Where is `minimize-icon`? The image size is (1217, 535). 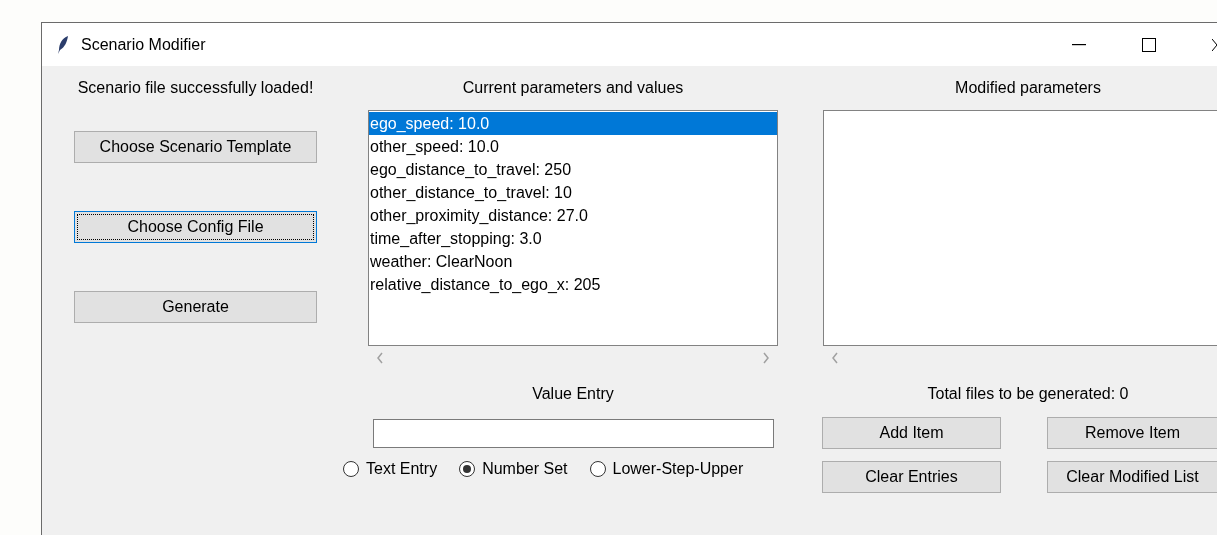 minimize-icon is located at coordinates (1079, 44).